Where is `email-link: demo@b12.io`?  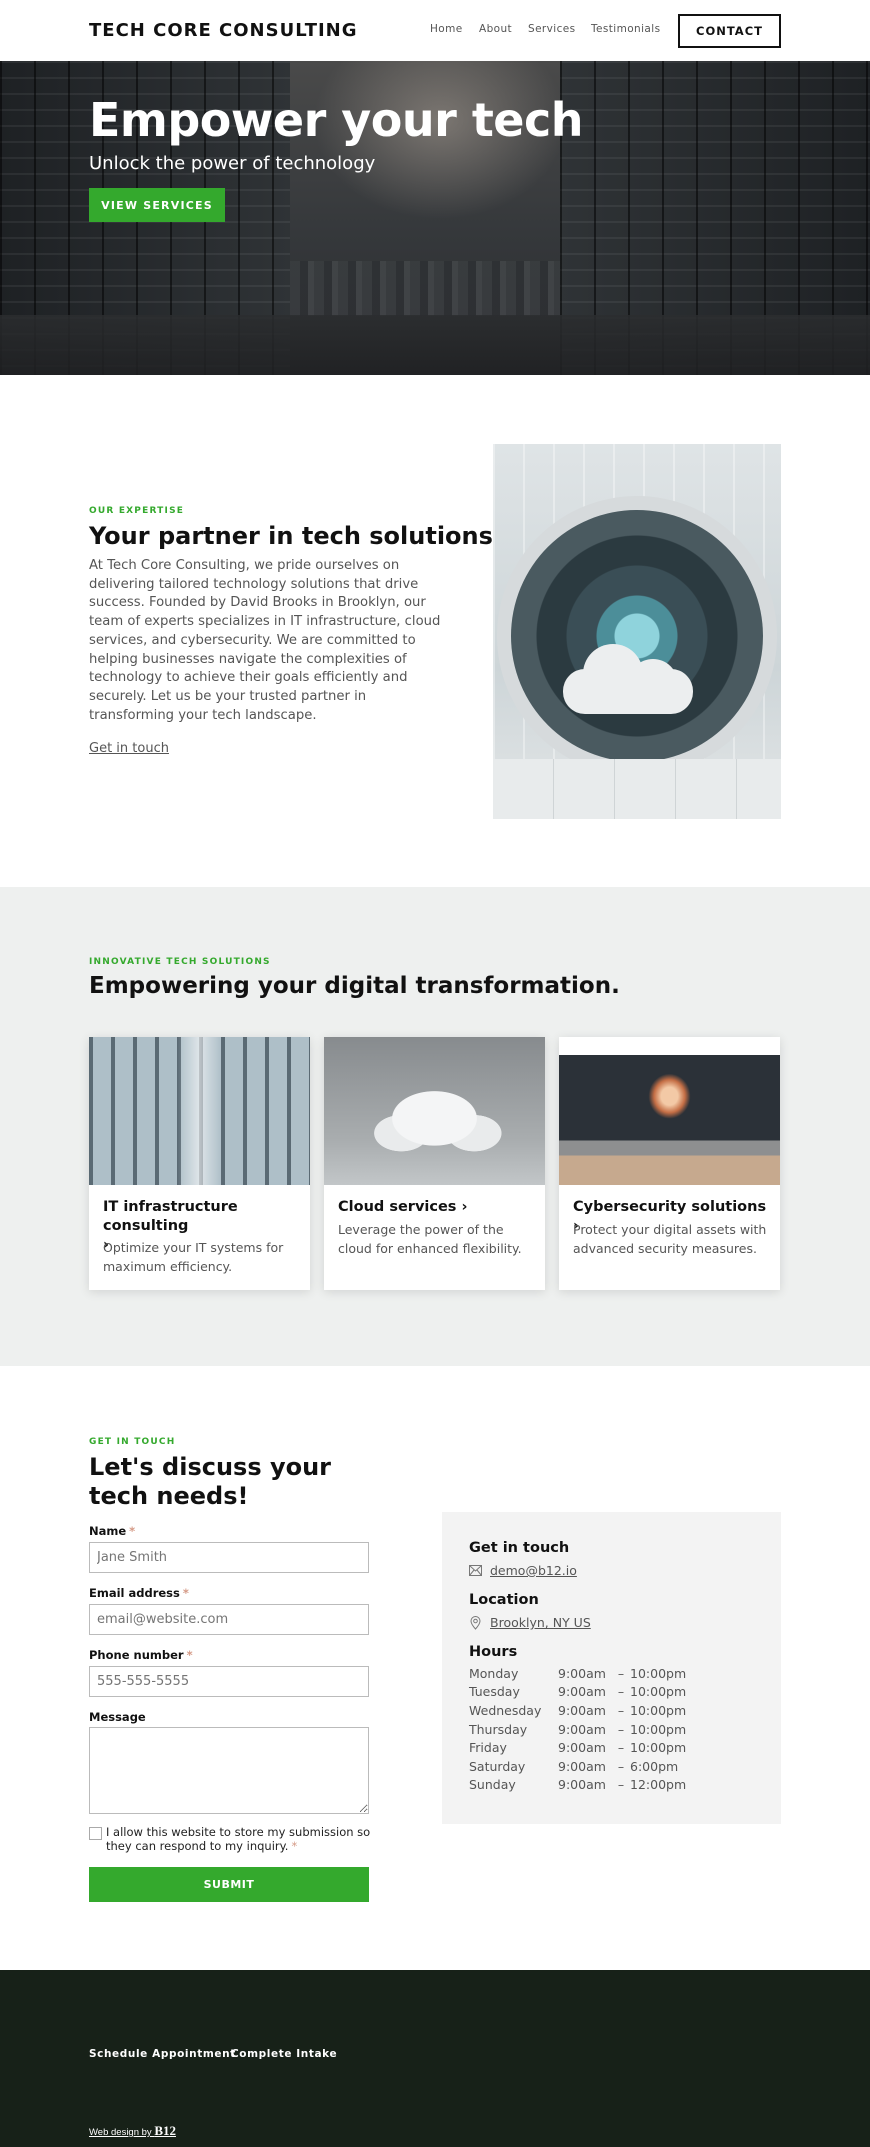 email-link: demo@b12.io is located at coordinates (533, 1570).